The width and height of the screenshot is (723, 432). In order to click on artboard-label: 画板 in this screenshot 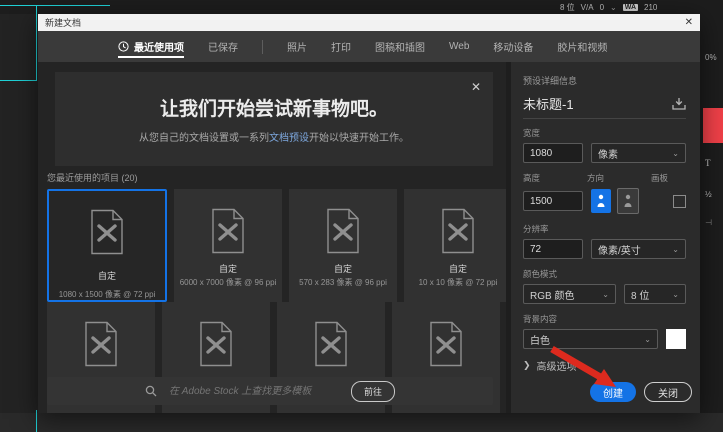, I will do `click(660, 178)`.